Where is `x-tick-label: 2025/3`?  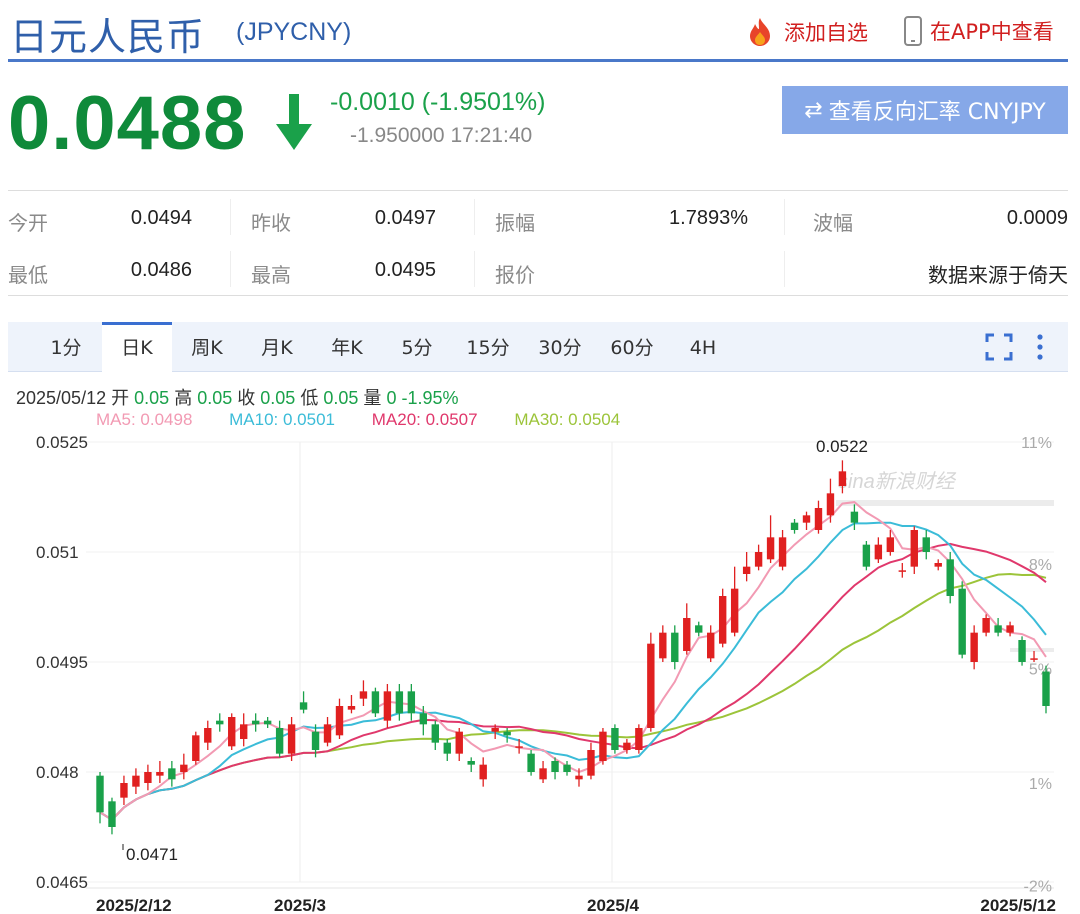 x-tick-label: 2025/3 is located at coordinates (300, 905).